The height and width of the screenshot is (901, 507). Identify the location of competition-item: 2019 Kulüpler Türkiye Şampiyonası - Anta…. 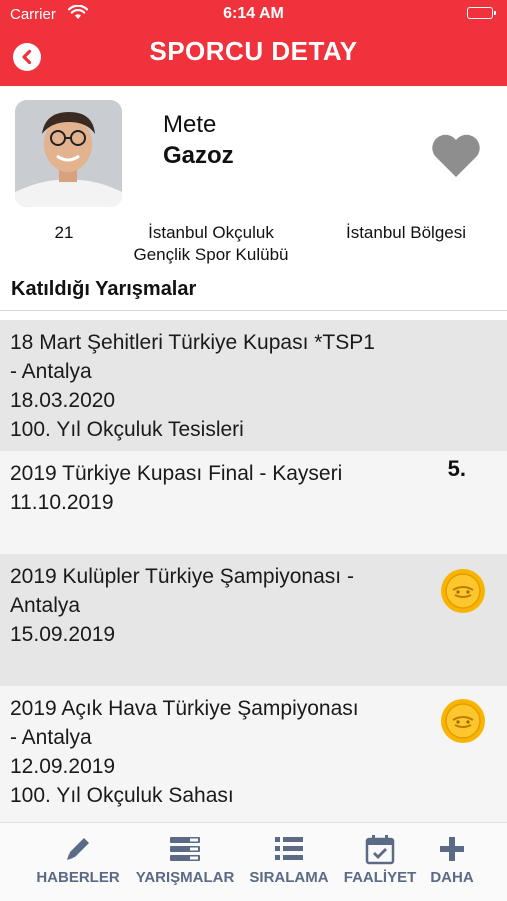
(253, 620).